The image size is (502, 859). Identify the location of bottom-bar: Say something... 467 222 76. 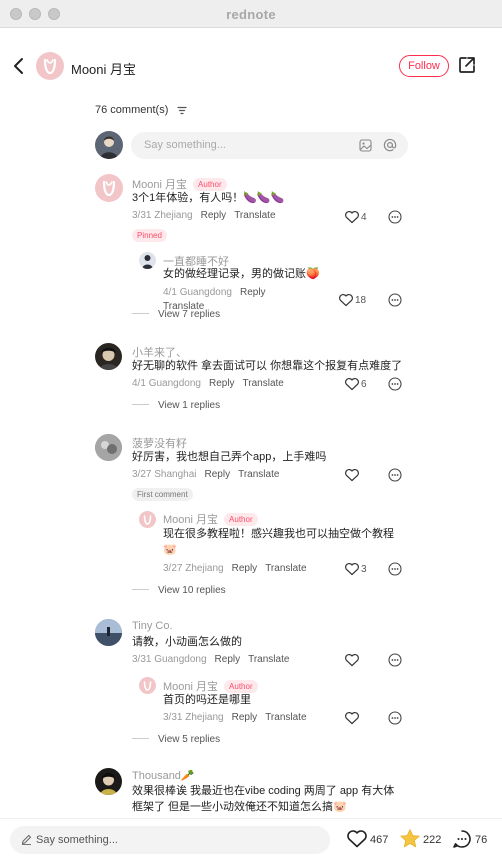
(251, 838).